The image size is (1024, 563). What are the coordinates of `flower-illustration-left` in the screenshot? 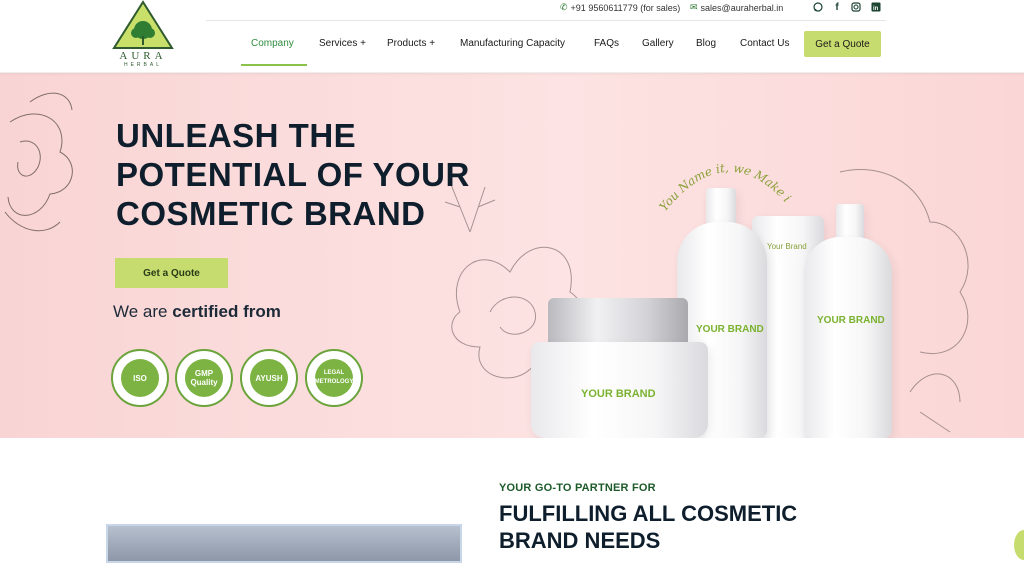 It's located at (38, 162).